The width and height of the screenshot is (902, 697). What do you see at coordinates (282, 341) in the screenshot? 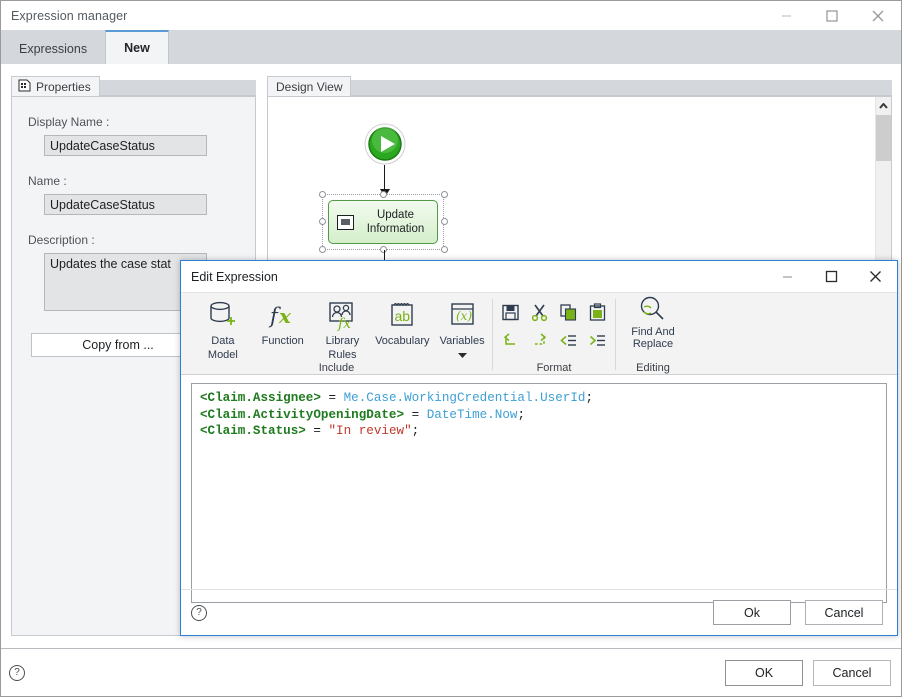
I see `ribbon-label-function-1: Function` at bounding box center [282, 341].